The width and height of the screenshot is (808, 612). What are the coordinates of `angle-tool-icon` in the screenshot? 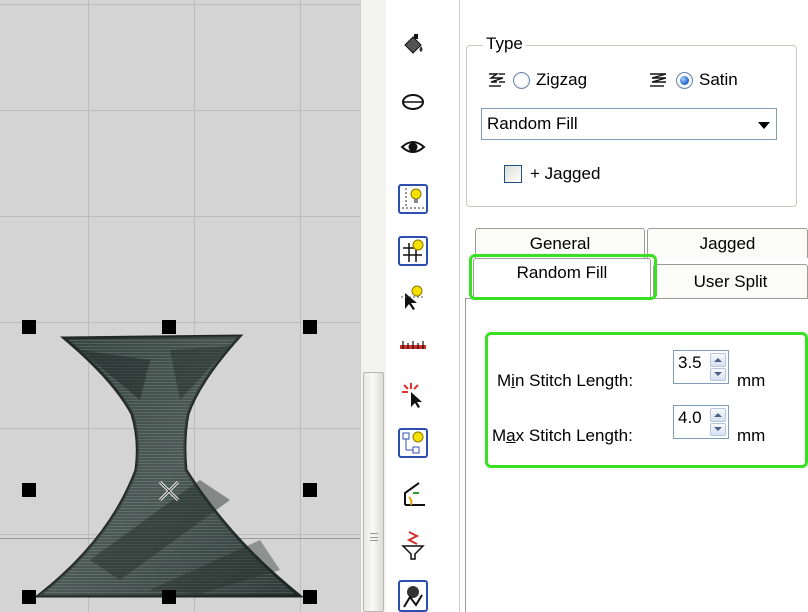 It's located at (413, 493).